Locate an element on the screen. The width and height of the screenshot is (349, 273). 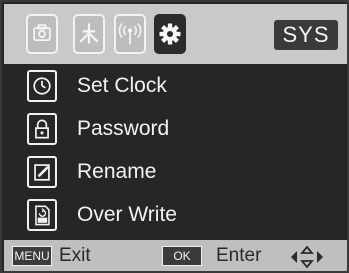
camera-icon is located at coordinates (42, 32).